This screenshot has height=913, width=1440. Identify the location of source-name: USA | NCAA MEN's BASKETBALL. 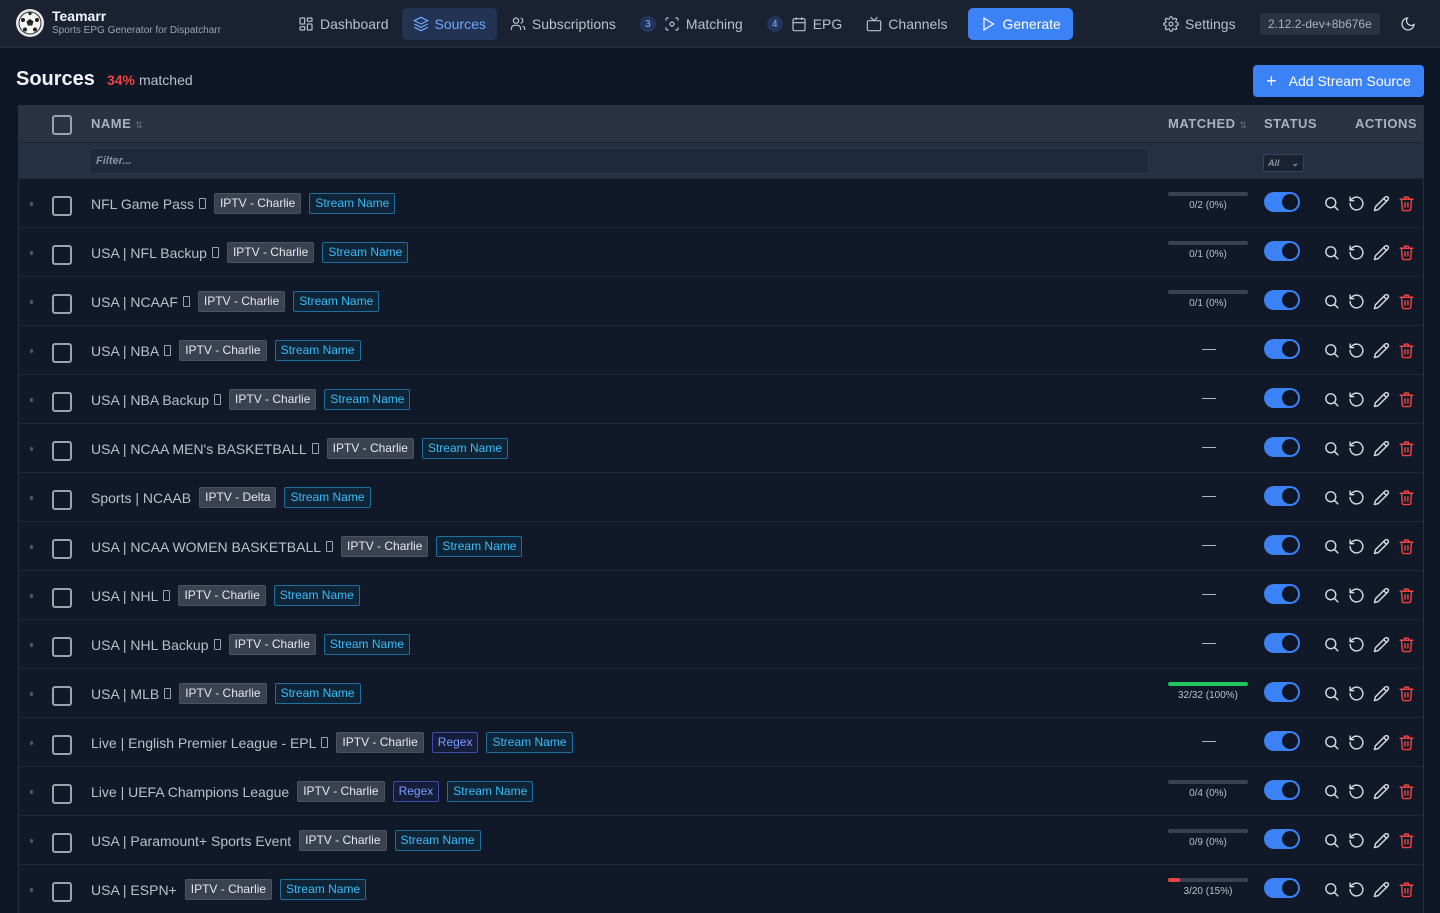
(199, 449).